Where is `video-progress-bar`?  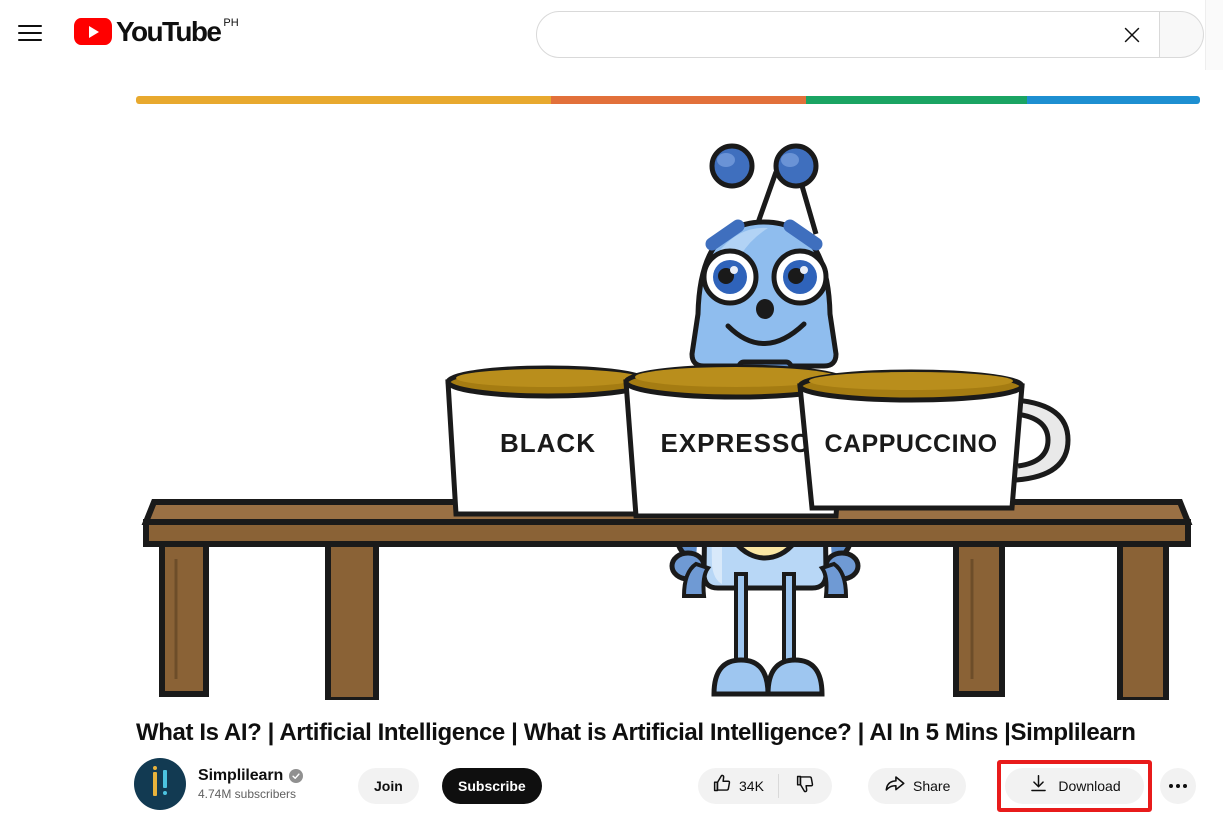 video-progress-bar is located at coordinates (668, 100).